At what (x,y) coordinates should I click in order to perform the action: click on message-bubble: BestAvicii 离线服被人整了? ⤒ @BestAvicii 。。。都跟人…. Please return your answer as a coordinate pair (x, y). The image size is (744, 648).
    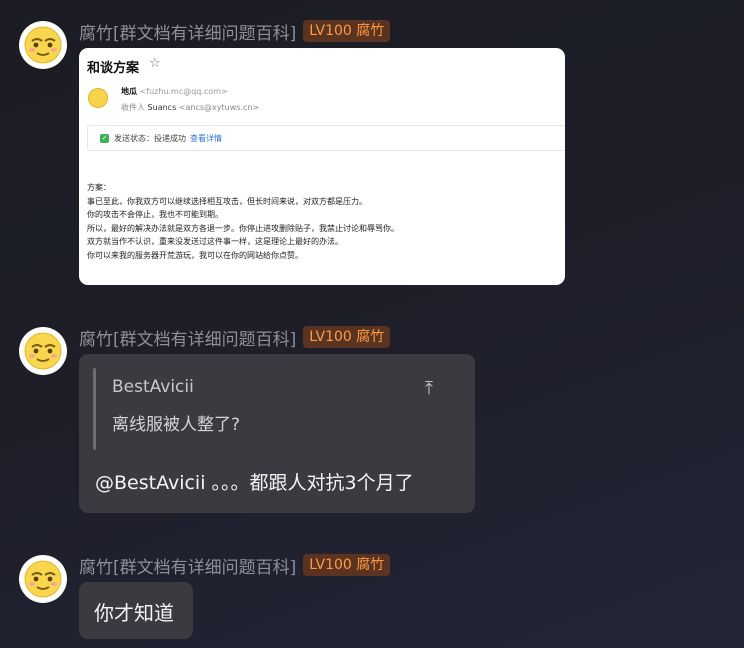
    Looking at the image, I should click on (277, 433).